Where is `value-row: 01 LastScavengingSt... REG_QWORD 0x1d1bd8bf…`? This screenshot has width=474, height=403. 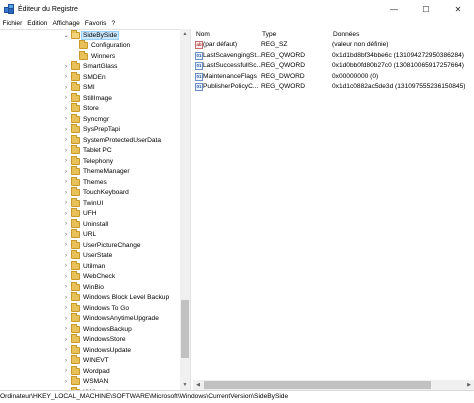
value-row: 01 LastScavengingSt... REG_QWORD 0x1d1bd8bf… is located at coordinates (333, 56).